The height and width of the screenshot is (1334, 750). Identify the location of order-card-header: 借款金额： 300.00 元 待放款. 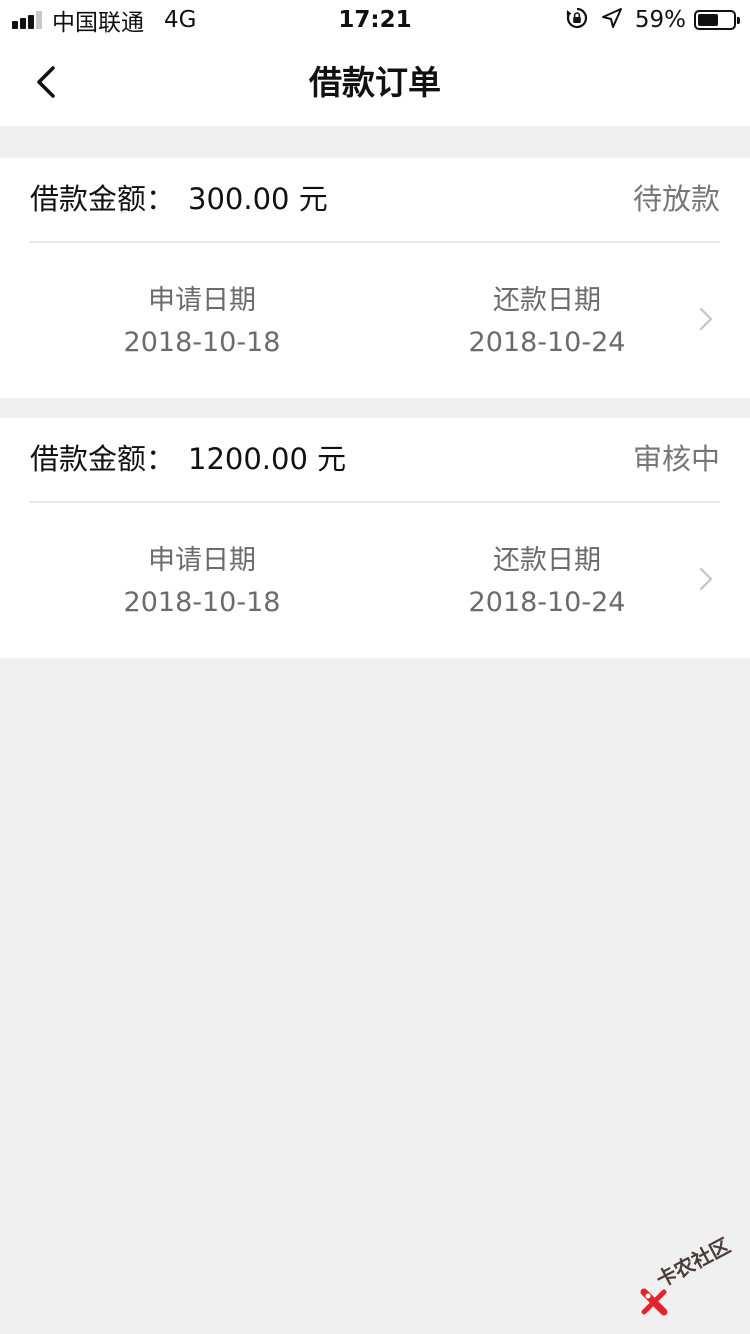
(375, 200).